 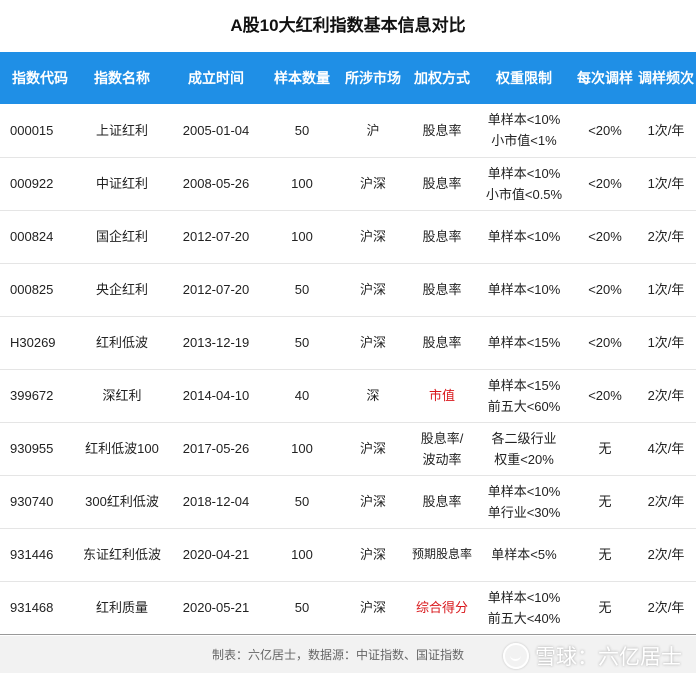 What do you see at coordinates (216, 236) in the screenshot?
I see `cell-establish-date: 2012-07-20` at bounding box center [216, 236].